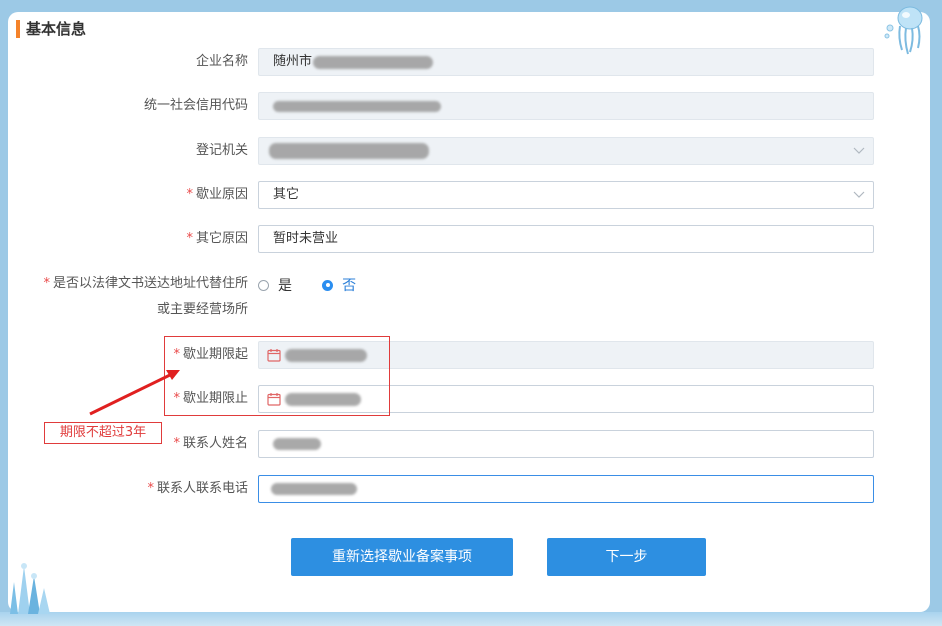 This screenshot has height=626, width=942. I want to click on credit-code-field, so click(566, 106).